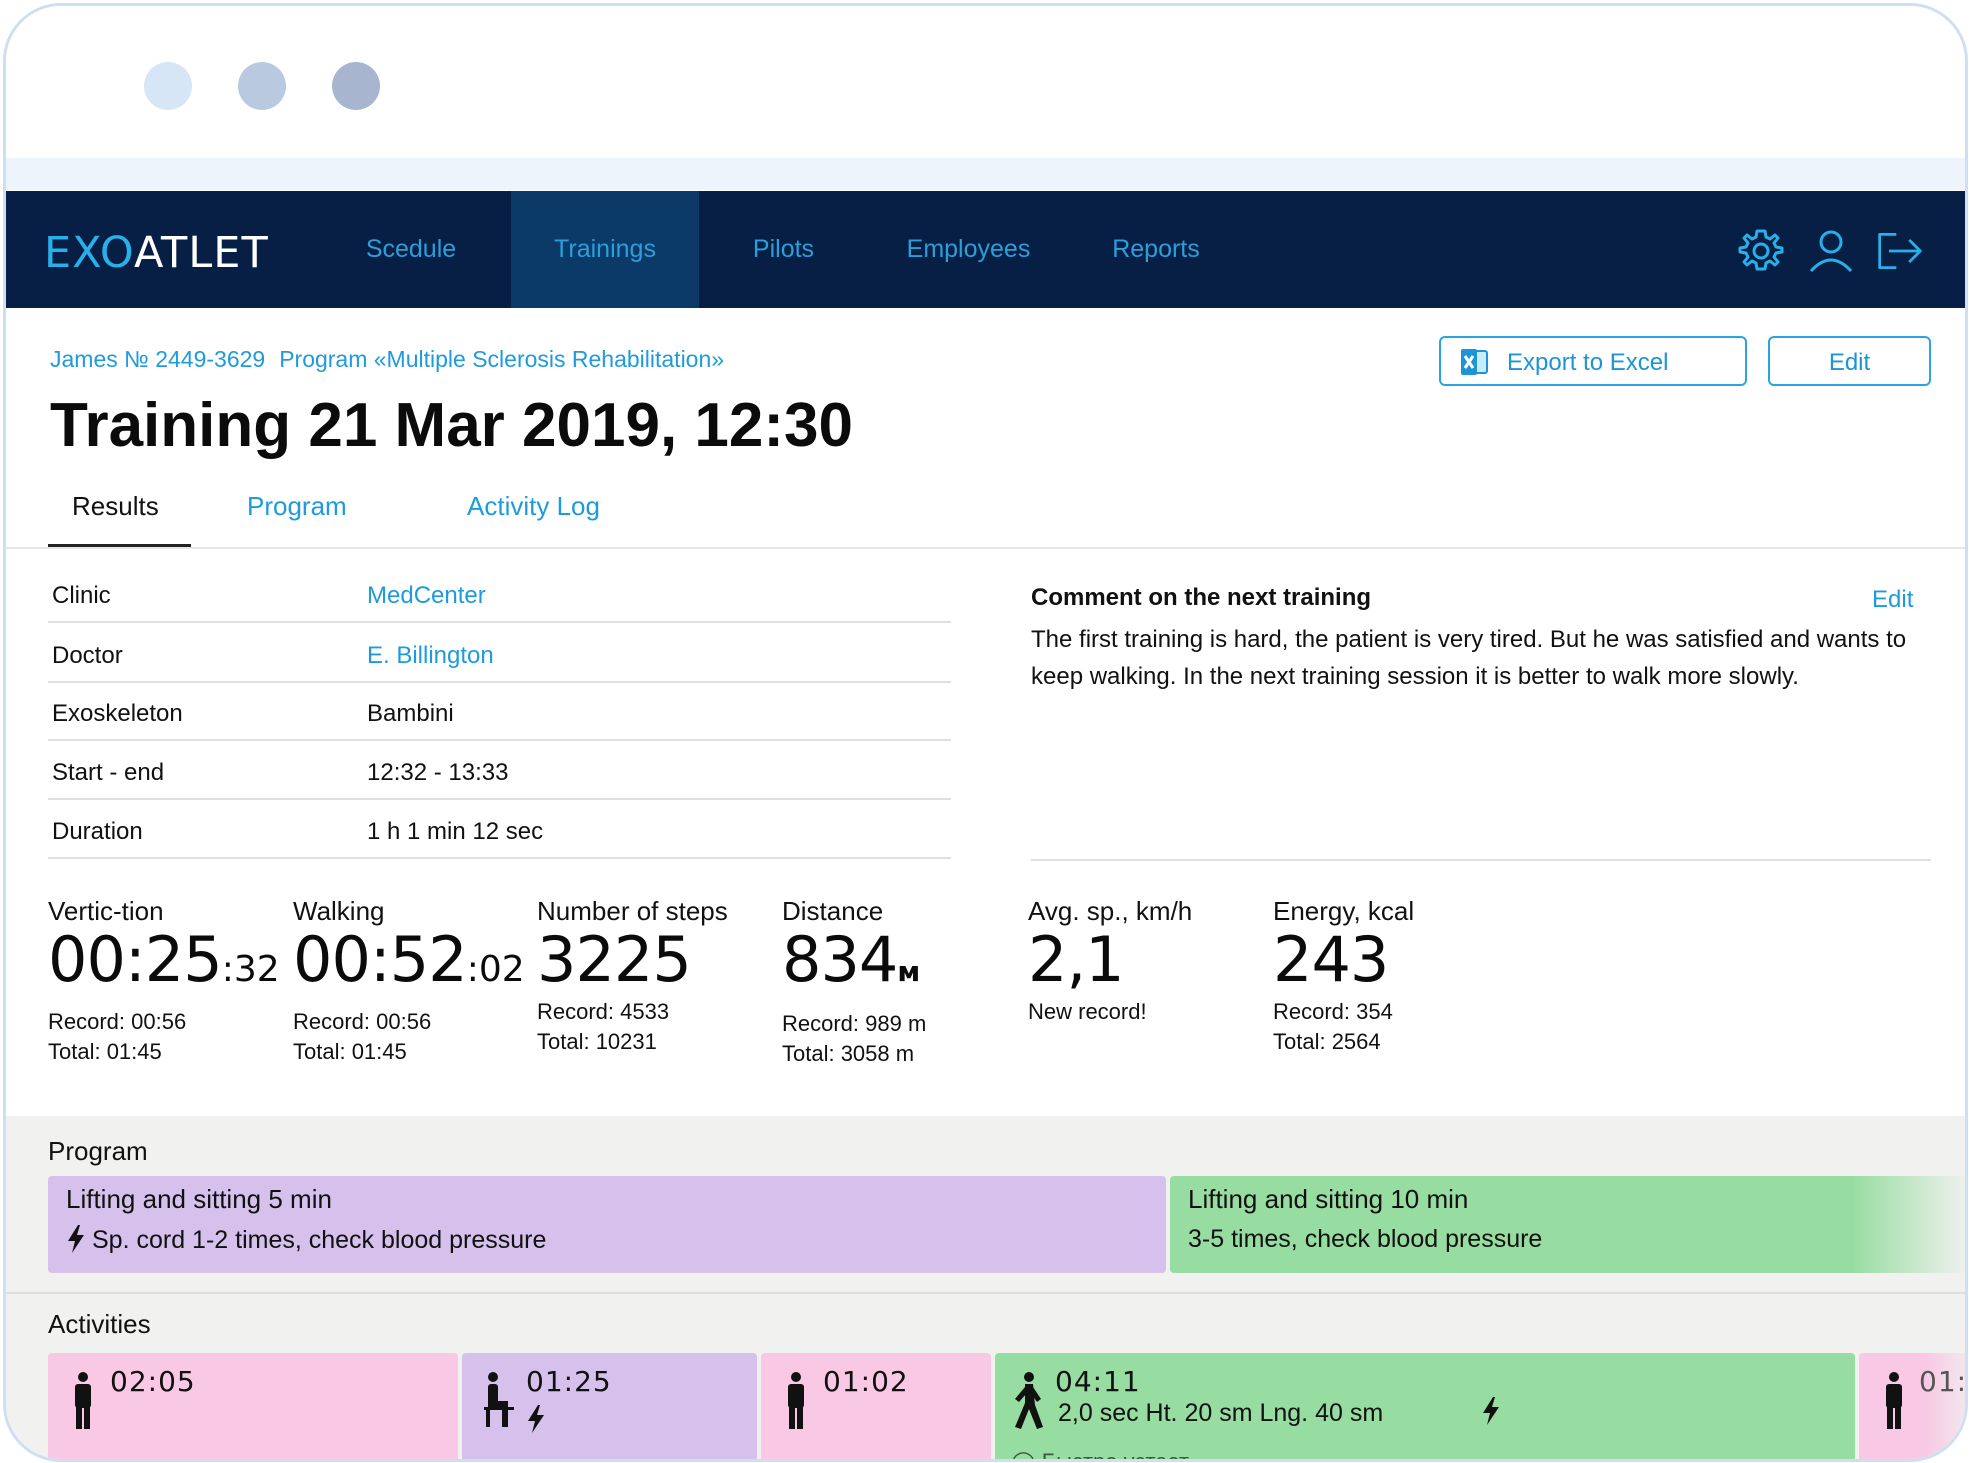 Image resolution: width=1969 pixels, height=1463 pixels. Describe the element at coordinates (87, 655) in the screenshot. I see `info-key: Doctor` at that location.